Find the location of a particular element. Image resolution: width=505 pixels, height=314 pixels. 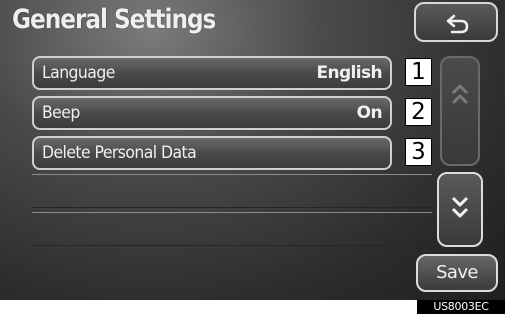

save-button: Save is located at coordinates (457, 273).